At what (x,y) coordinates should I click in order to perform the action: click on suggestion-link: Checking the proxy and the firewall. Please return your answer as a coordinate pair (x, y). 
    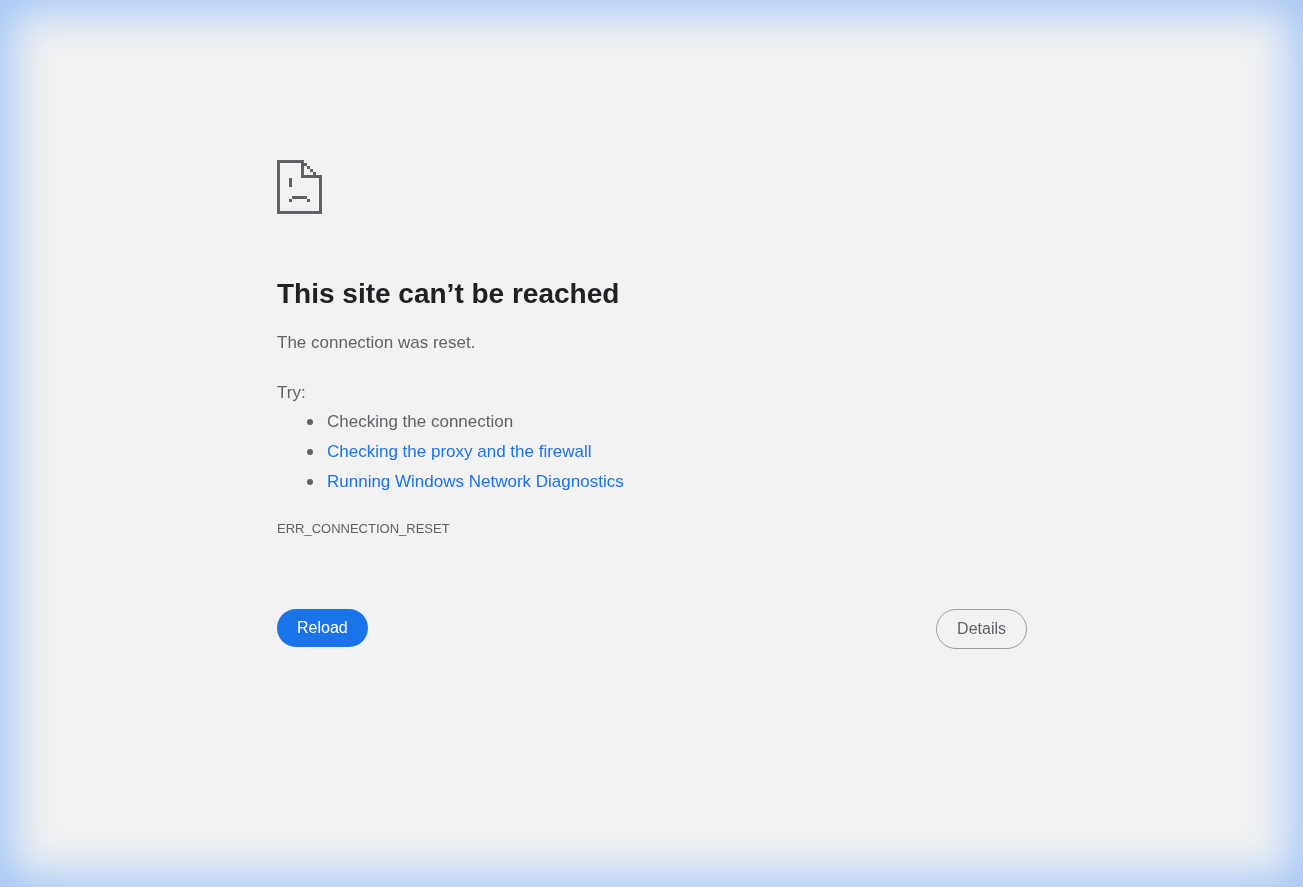
    Looking at the image, I should click on (459, 452).